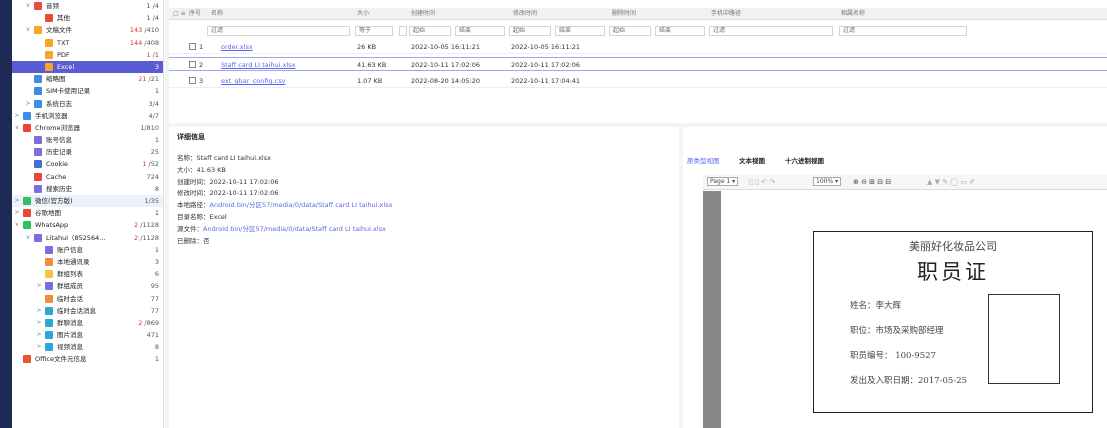 Image resolution: width=1107 pixels, height=428 pixels. I want to click on tab-text-view: 文本视图, so click(752, 160).